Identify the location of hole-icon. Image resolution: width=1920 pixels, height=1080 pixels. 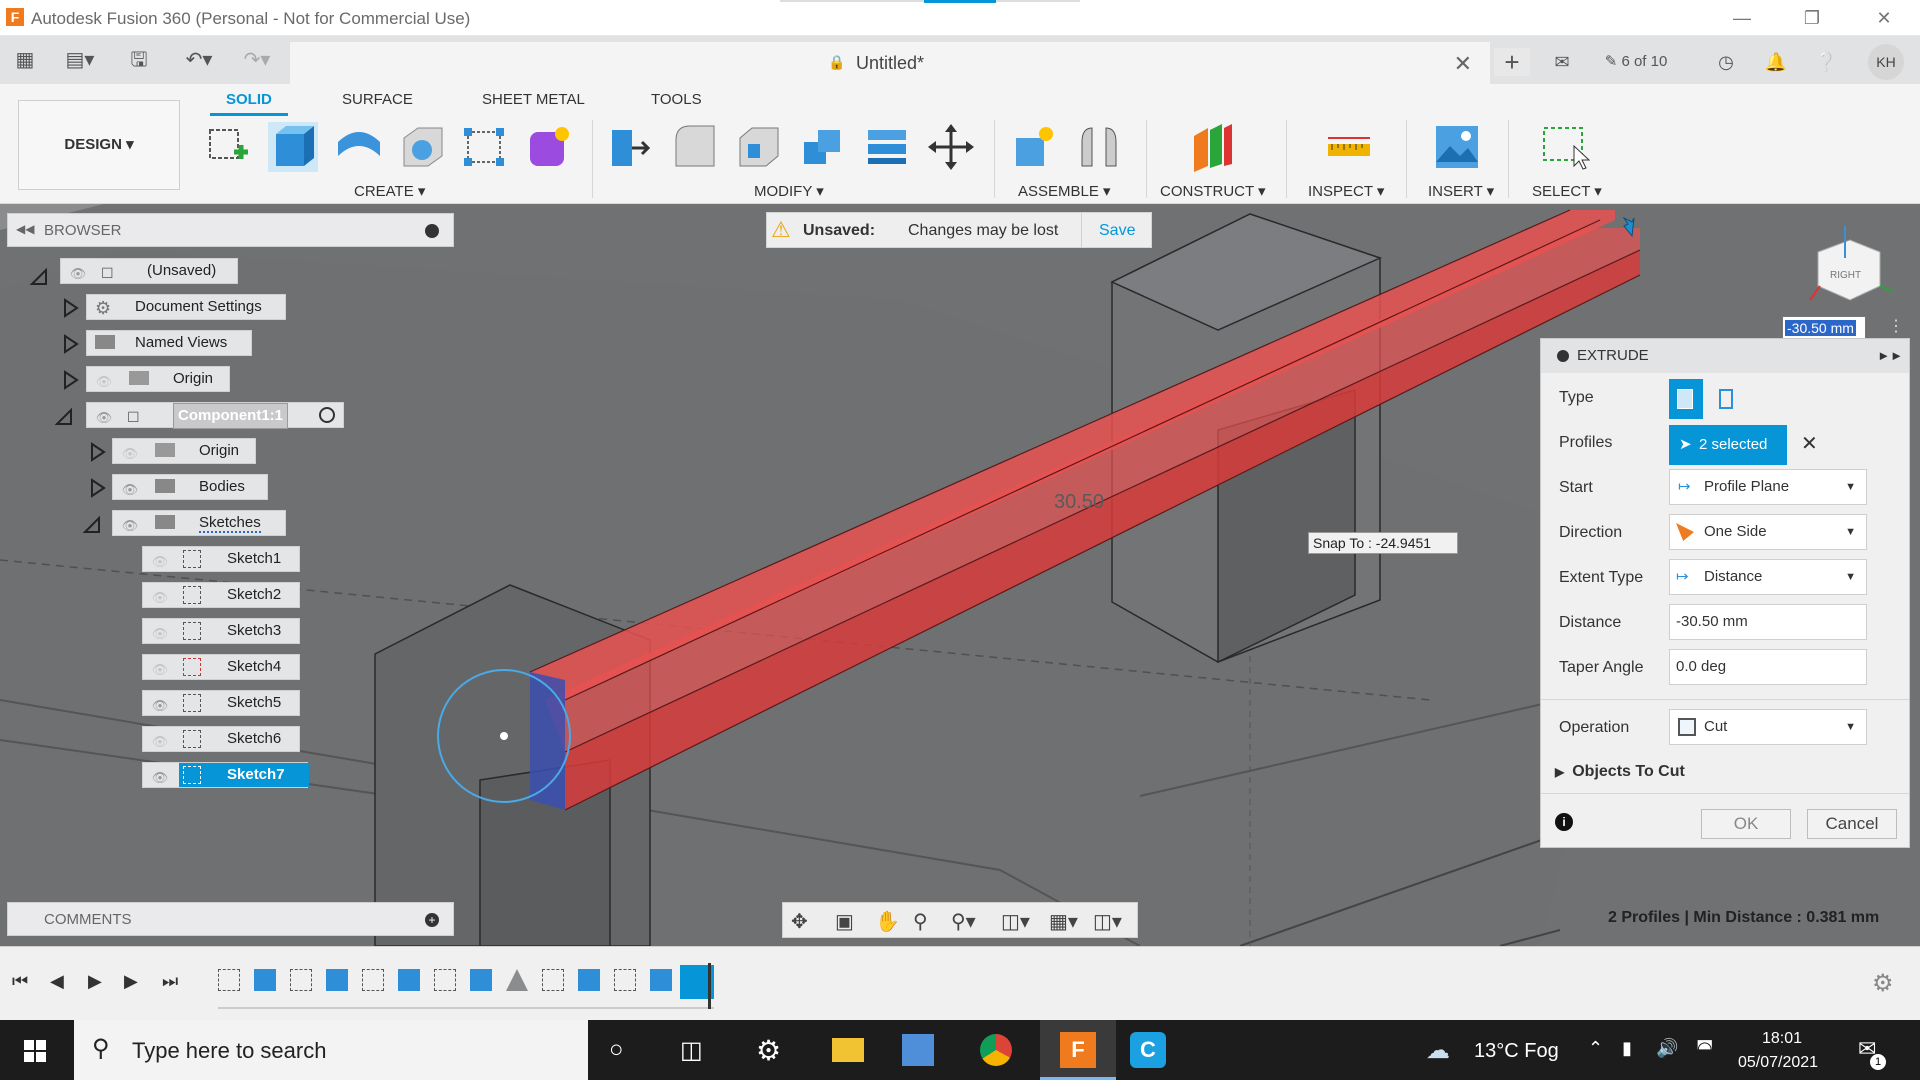
(423, 147).